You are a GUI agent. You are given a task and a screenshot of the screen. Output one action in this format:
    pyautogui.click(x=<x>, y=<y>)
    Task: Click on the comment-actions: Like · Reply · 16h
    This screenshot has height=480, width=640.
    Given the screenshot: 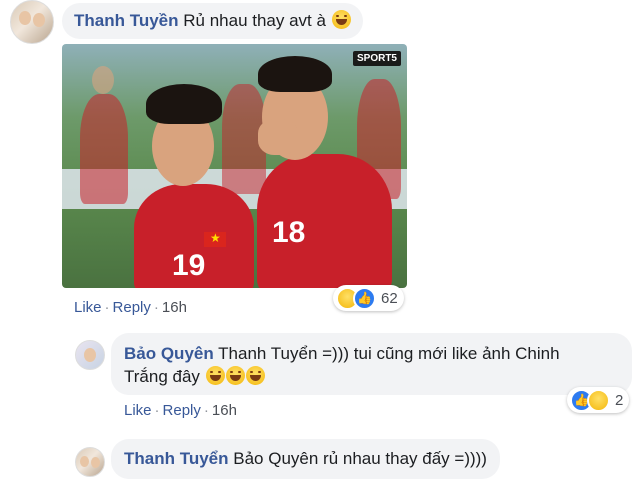 What is the action you would take?
    pyautogui.click(x=130, y=307)
    